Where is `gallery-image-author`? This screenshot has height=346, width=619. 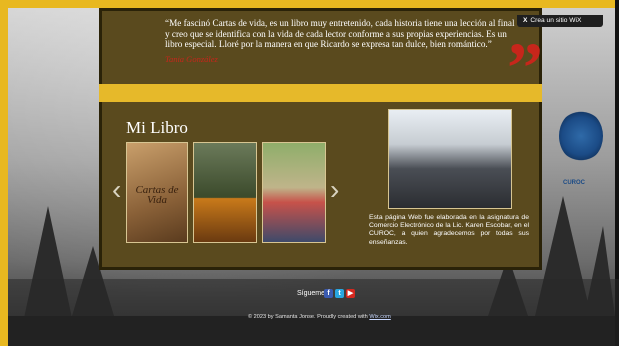 gallery-image-author is located at coordinates (225, 192).